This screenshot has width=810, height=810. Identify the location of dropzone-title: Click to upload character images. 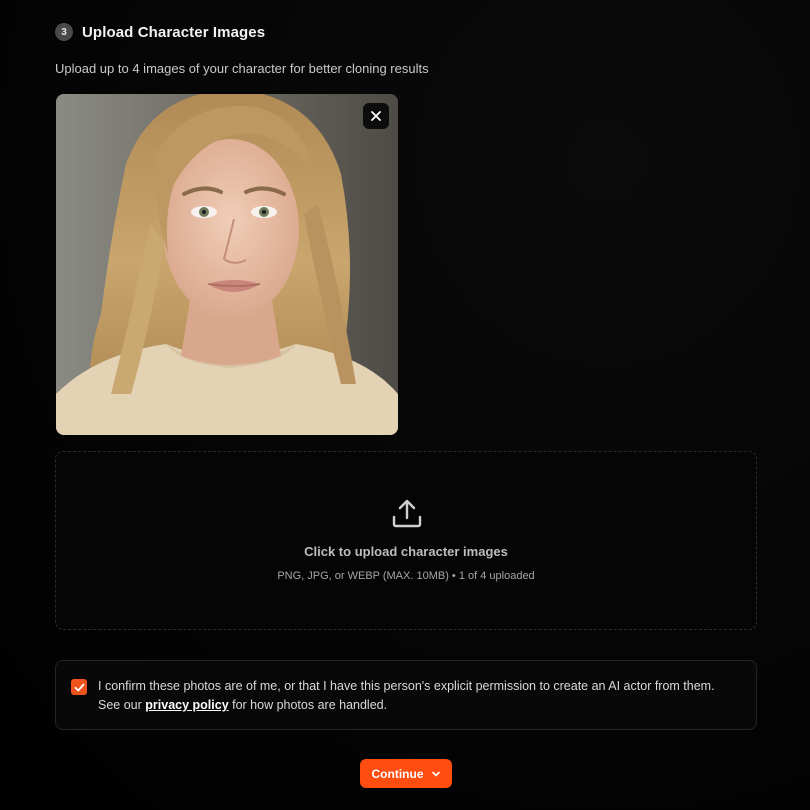
(406, 551).